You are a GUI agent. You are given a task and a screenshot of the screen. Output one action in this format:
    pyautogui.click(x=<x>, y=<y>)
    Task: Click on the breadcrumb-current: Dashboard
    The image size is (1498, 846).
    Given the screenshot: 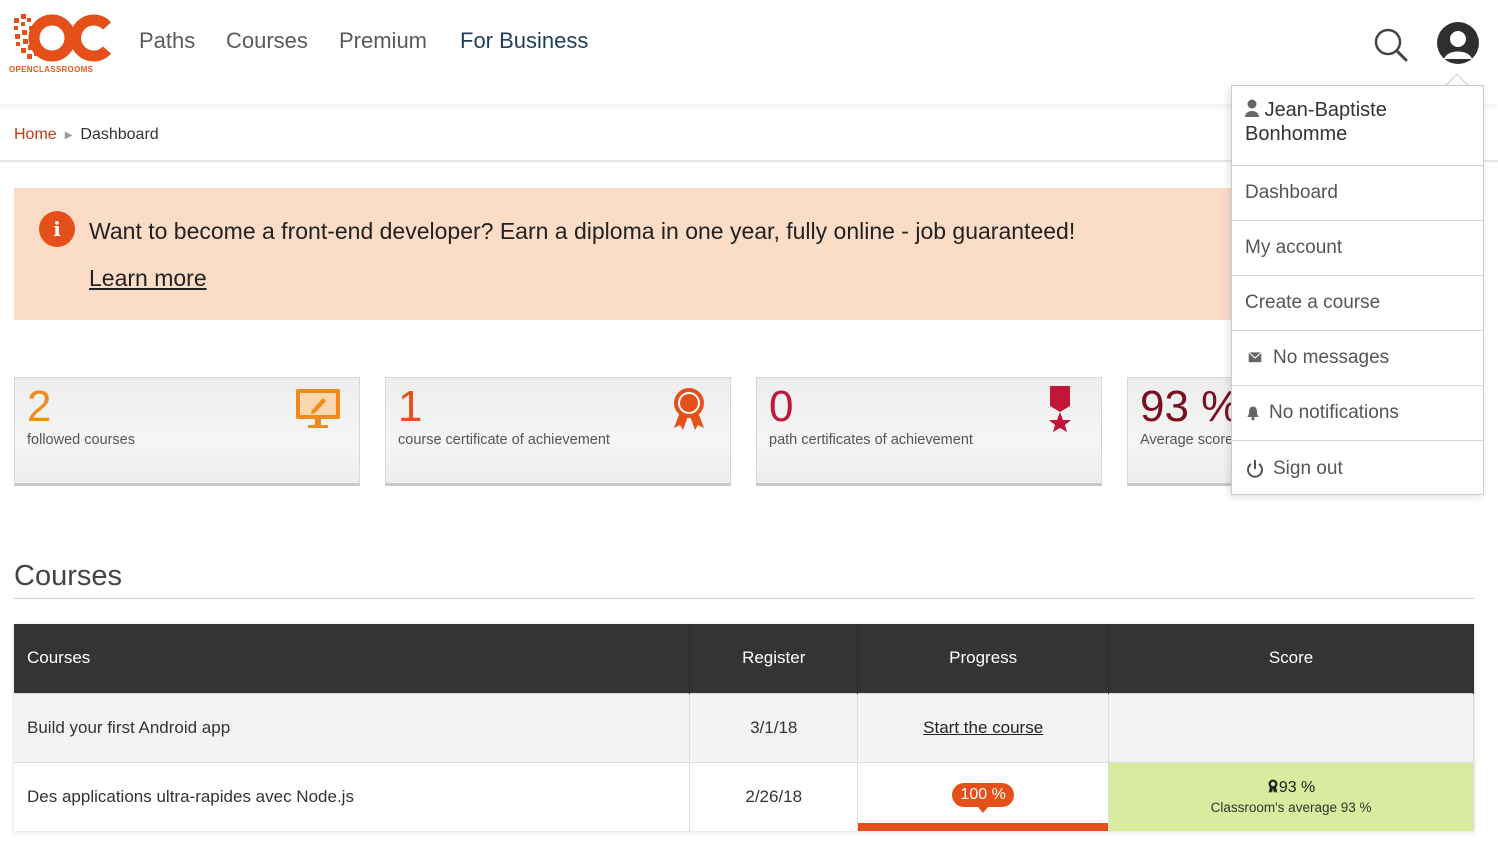 What is the action you would take?
    pyautogui.click(x=119, y=134)
    